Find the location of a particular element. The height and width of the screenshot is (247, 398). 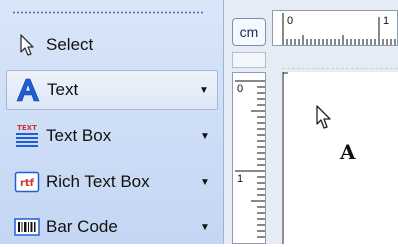

page-margin-guide is located at coordinates (340, 68).